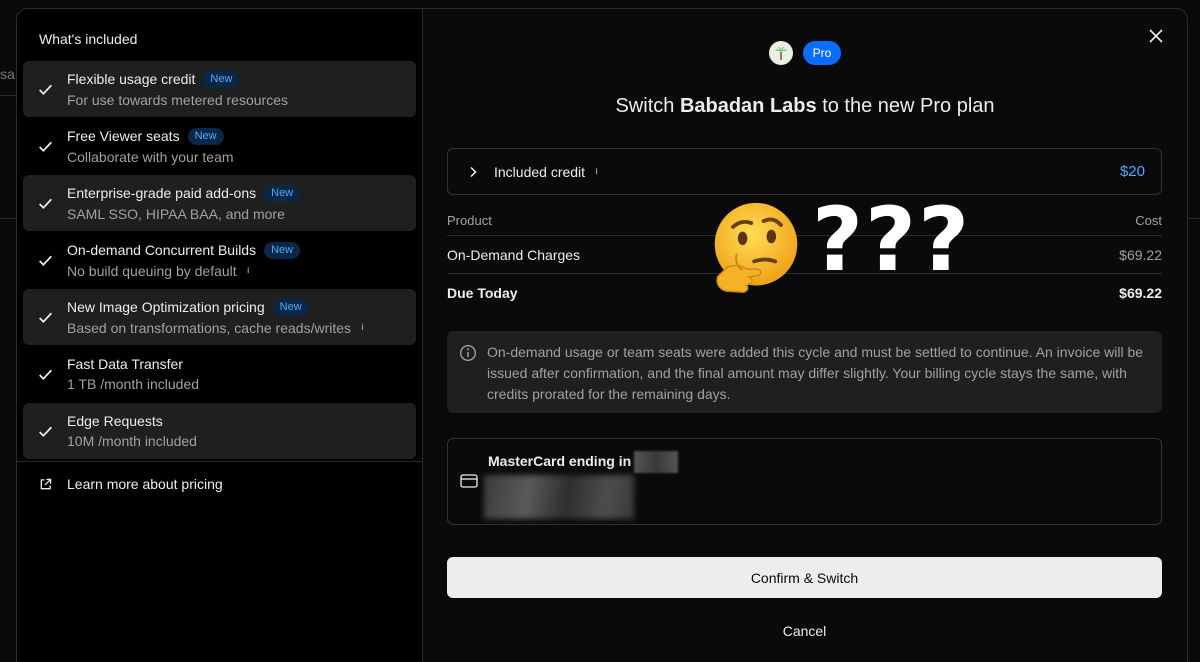 This screenshot has width=1200, height=662. What do you see at coordinates (892, 239) in the screenshot?
I see `question-marks-text: ???` at bounding box center [892, 239].